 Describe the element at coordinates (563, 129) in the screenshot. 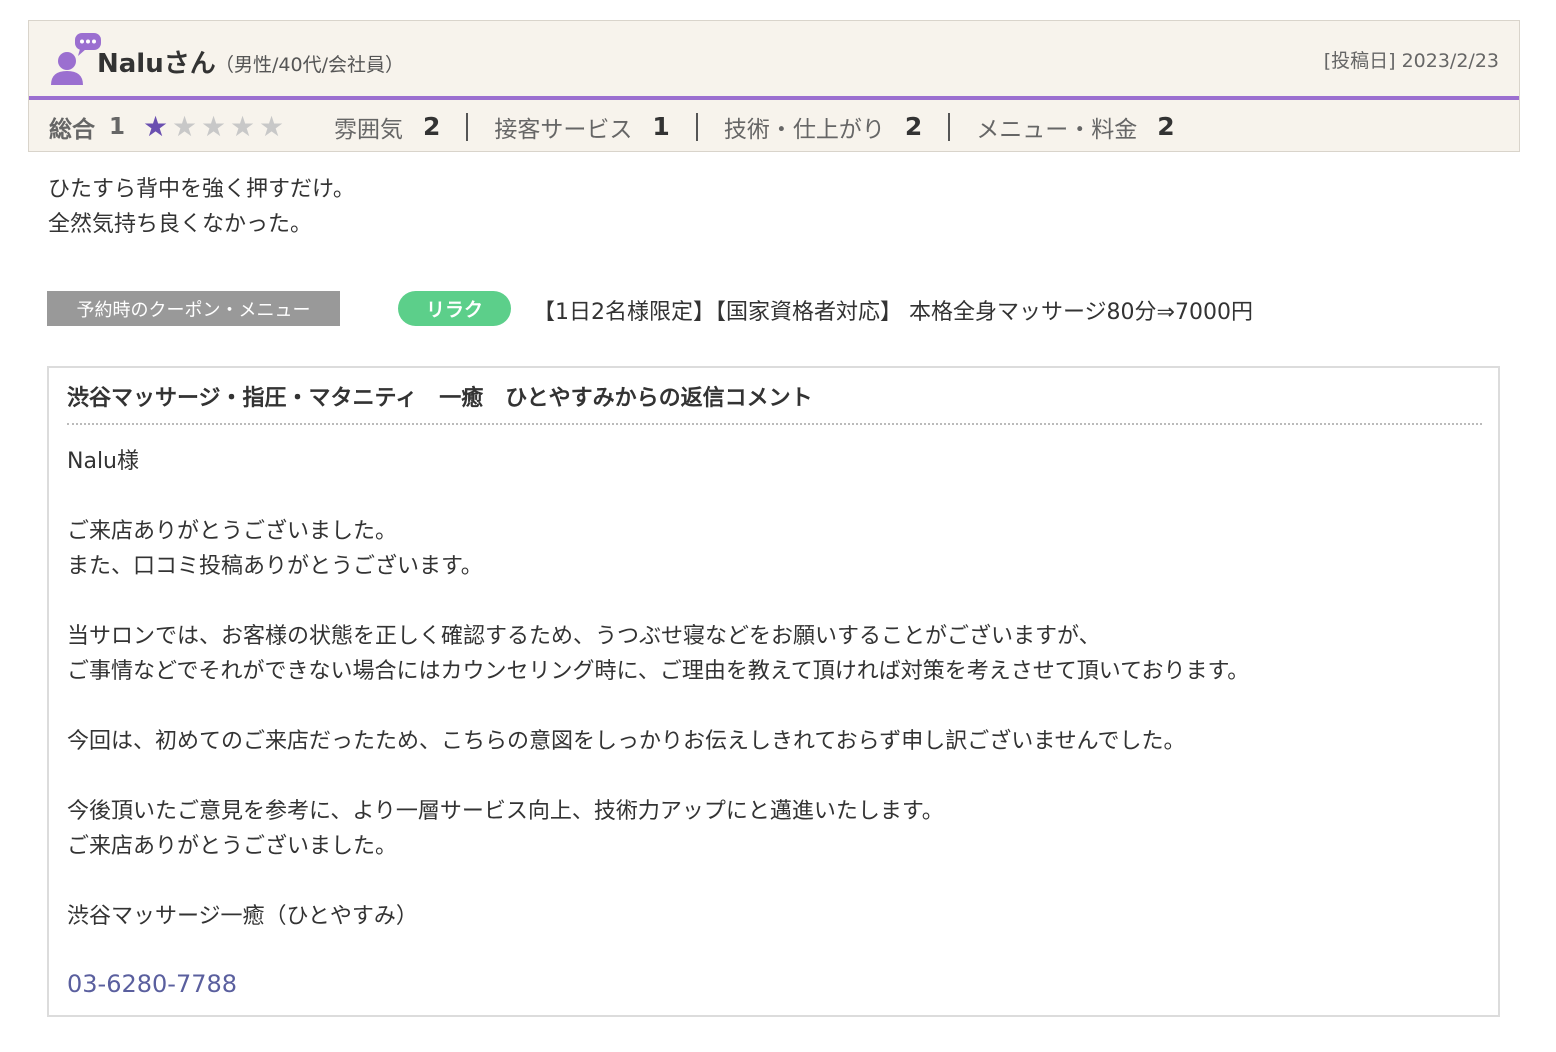

I see `rating-label: 接客サービス` at that location.